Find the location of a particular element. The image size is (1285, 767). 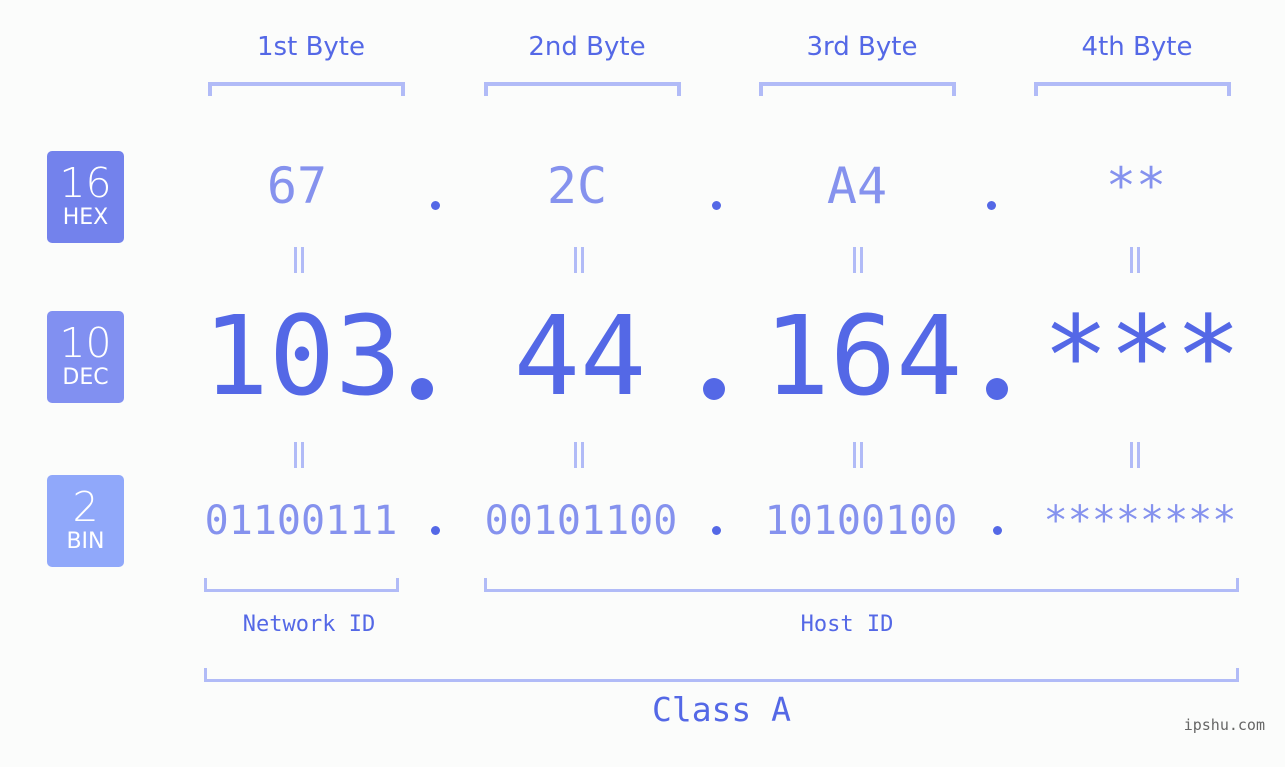

host-id-bracket is located at coordinates (861, 585).